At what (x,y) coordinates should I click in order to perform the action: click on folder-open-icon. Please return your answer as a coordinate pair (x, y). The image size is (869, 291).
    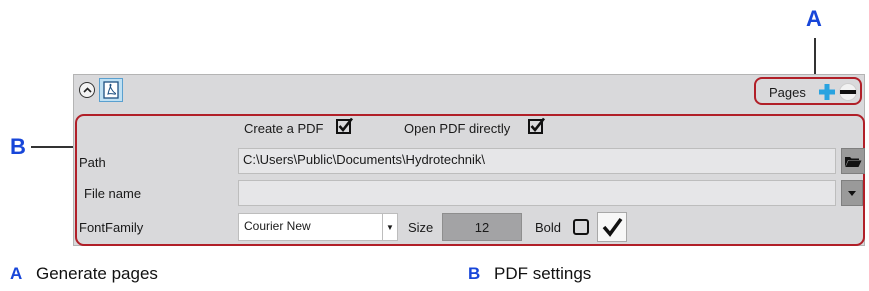
    Looking at the image, I should click on (853, 162).